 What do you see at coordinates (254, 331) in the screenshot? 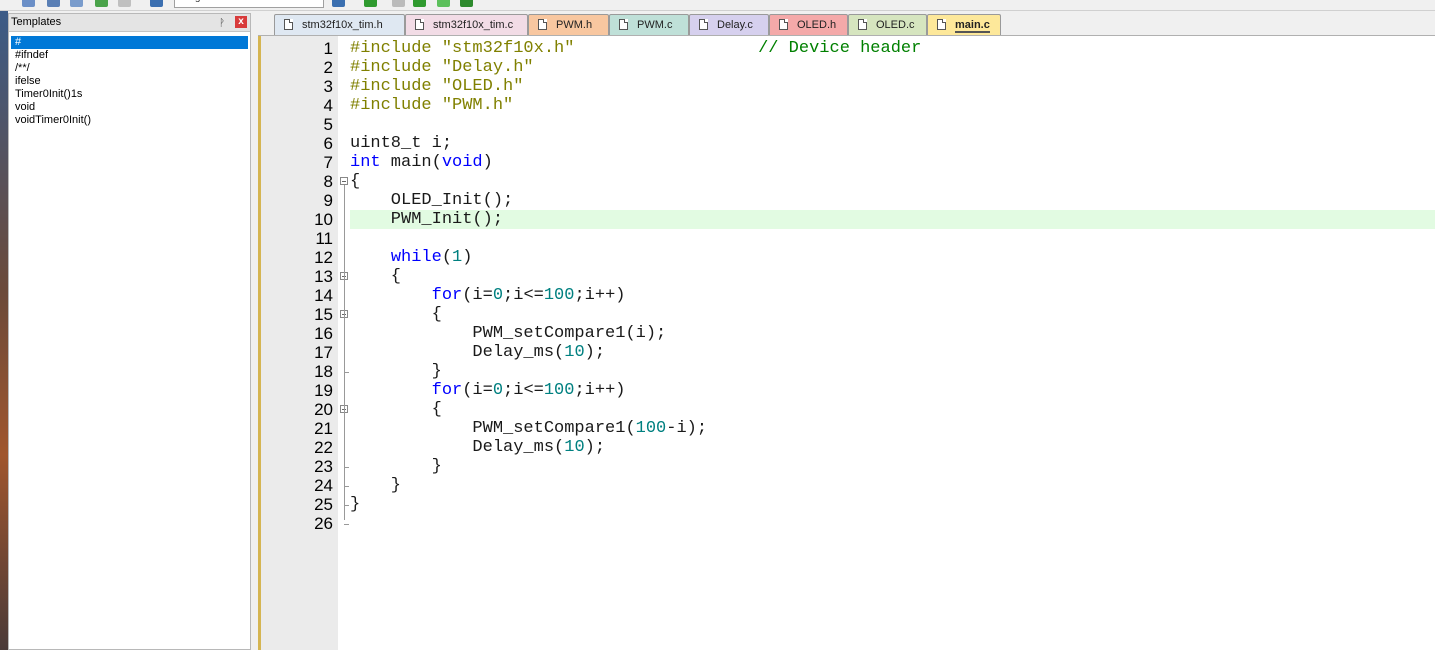
I see `panel-splitter` at bounding box center [254, 331].